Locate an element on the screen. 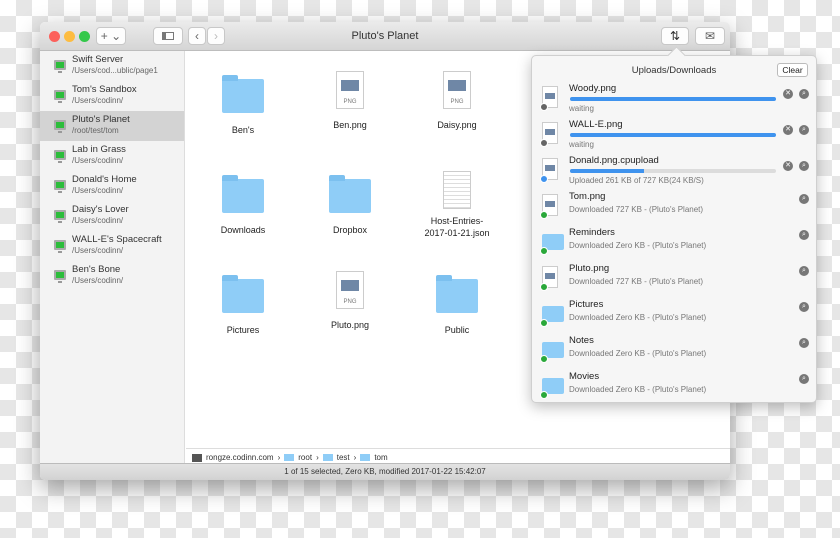 The width and height of the screenshot is (840, 538). sidebar-item: Swift Server/Users/cod...ublic/page1 is located at coordinates (112, 66).